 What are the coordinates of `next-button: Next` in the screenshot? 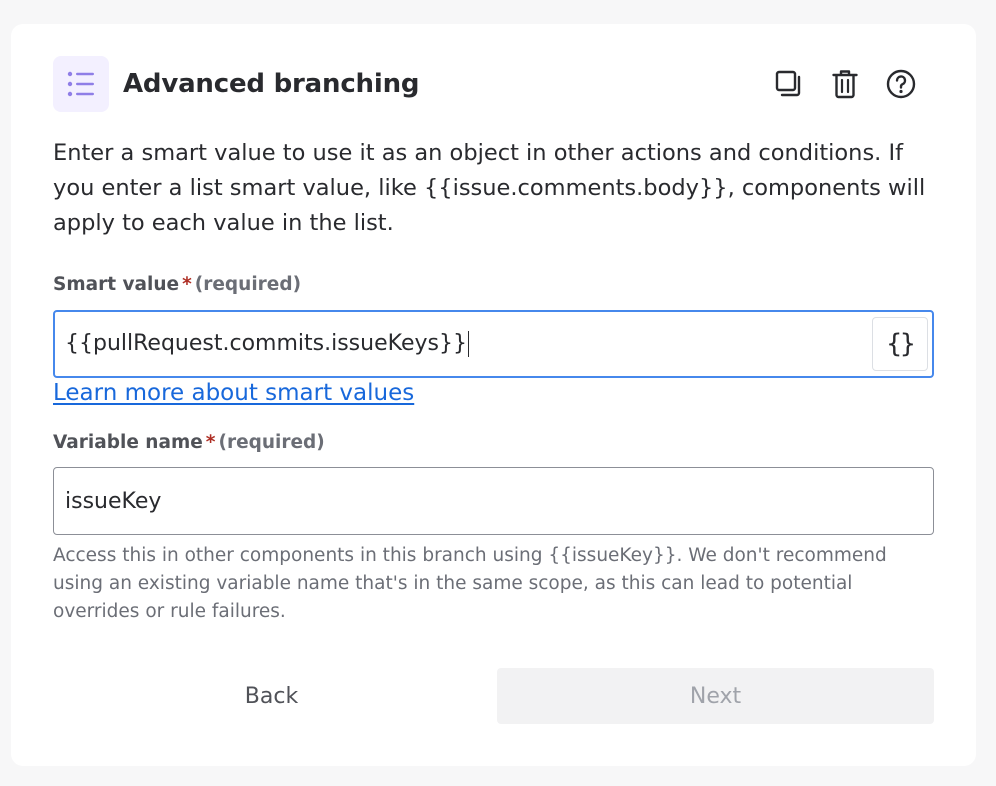 It's located at (715, 696).